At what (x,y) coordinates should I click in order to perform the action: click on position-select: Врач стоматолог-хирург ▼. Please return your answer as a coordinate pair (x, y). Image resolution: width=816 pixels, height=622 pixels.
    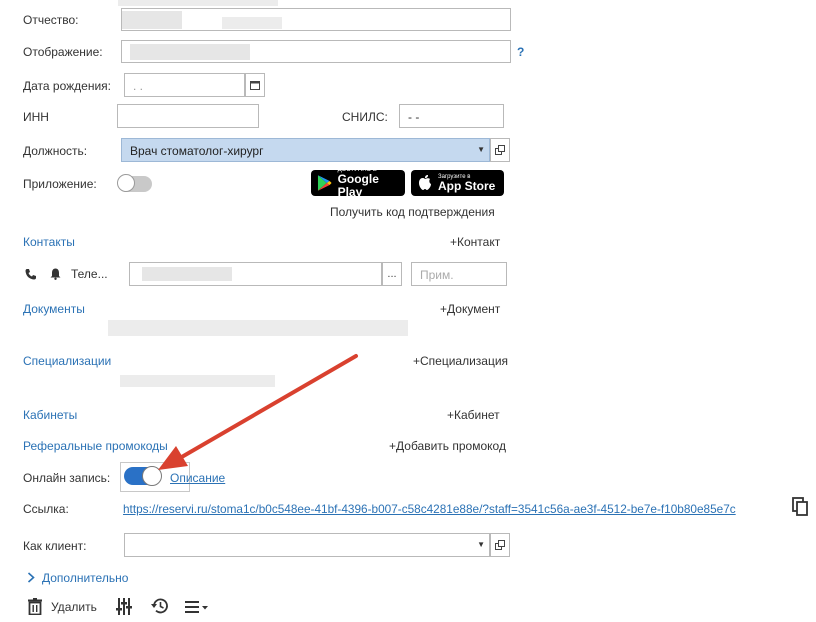
    Looking at the image, I should click on (305, 150).